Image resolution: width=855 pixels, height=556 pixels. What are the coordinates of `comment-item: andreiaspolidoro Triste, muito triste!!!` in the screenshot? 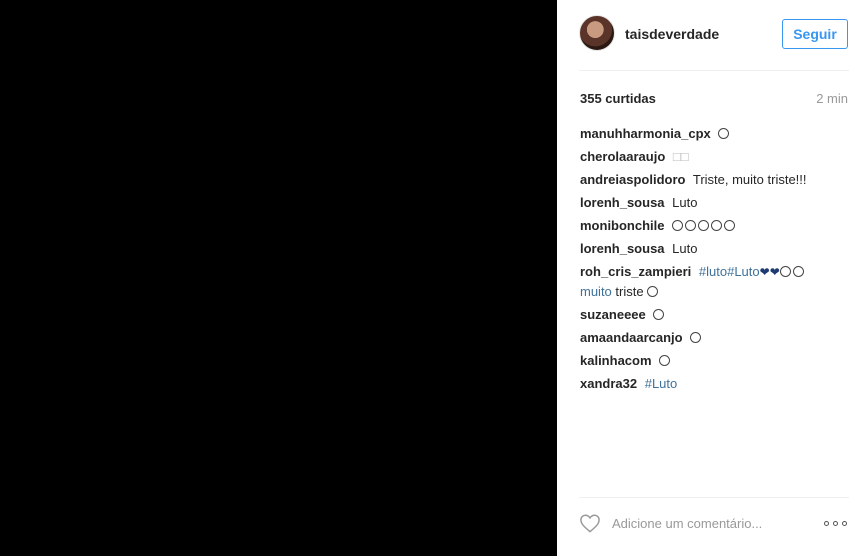 It's located at (715, 179).